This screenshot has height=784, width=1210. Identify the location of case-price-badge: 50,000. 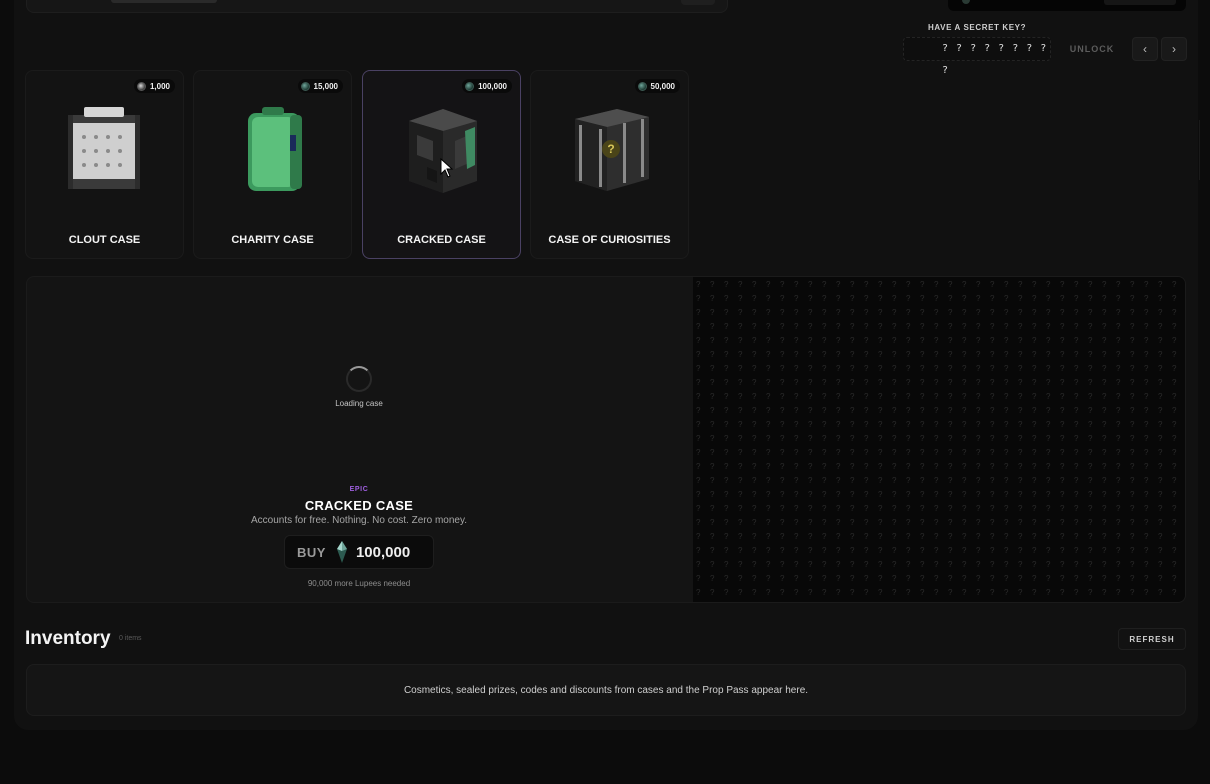
(657, 86).